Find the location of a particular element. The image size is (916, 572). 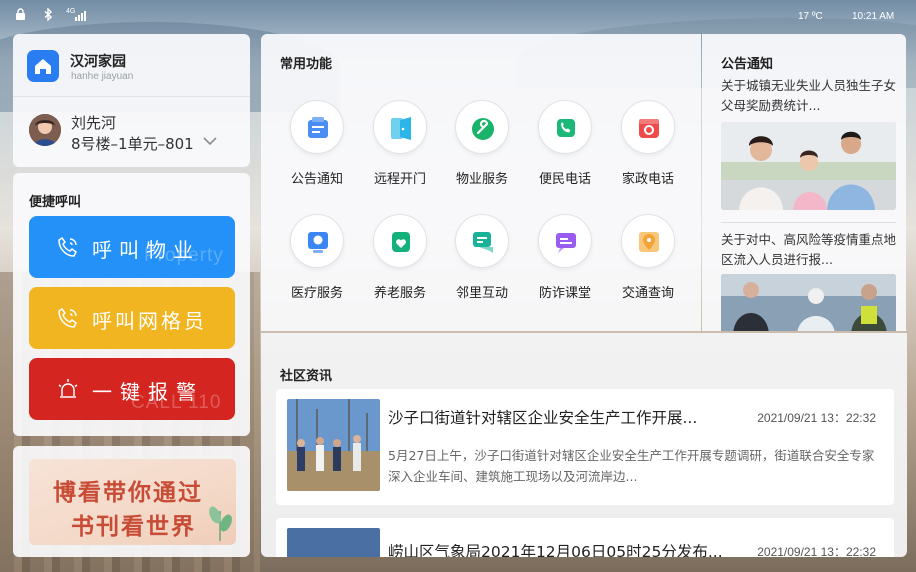

door-icon is located at coordinates (401, 128).